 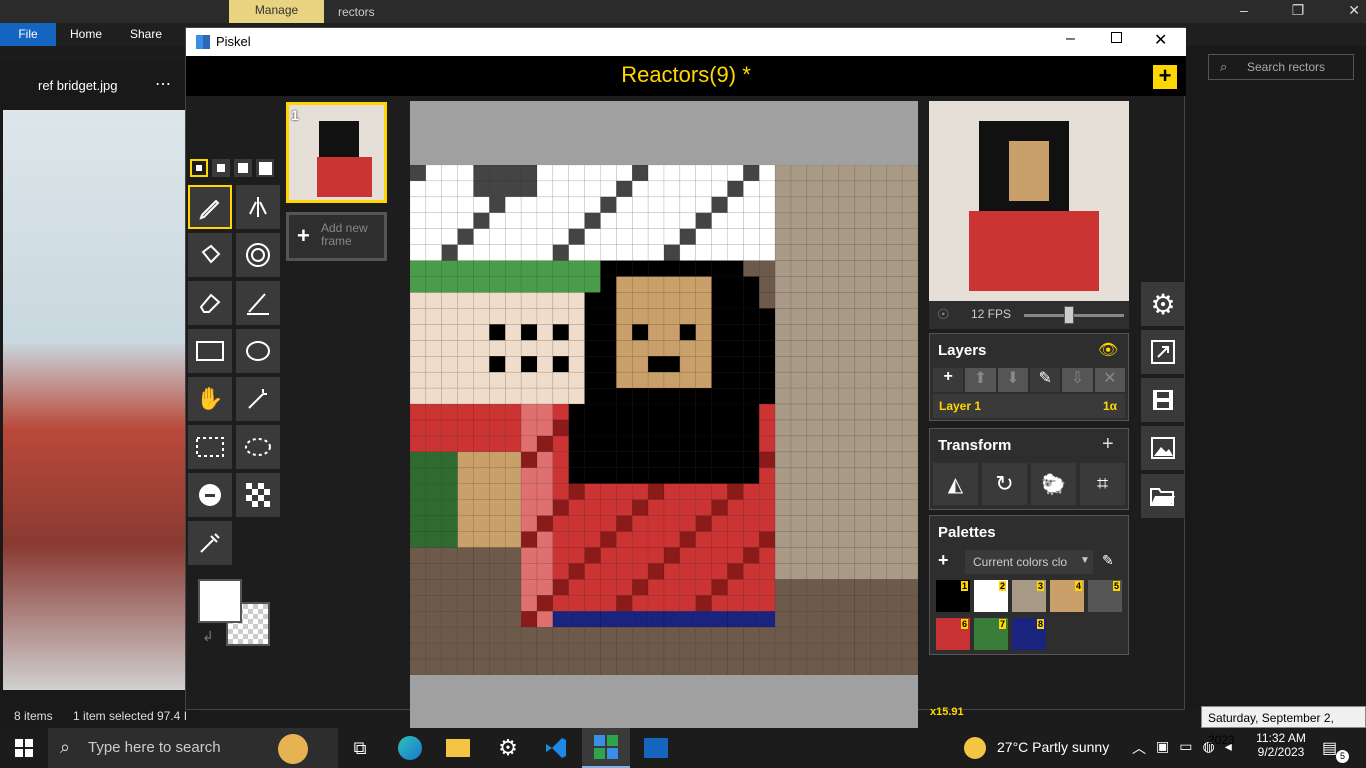 I want to click on vscode-button, so click(x=556, y=748).